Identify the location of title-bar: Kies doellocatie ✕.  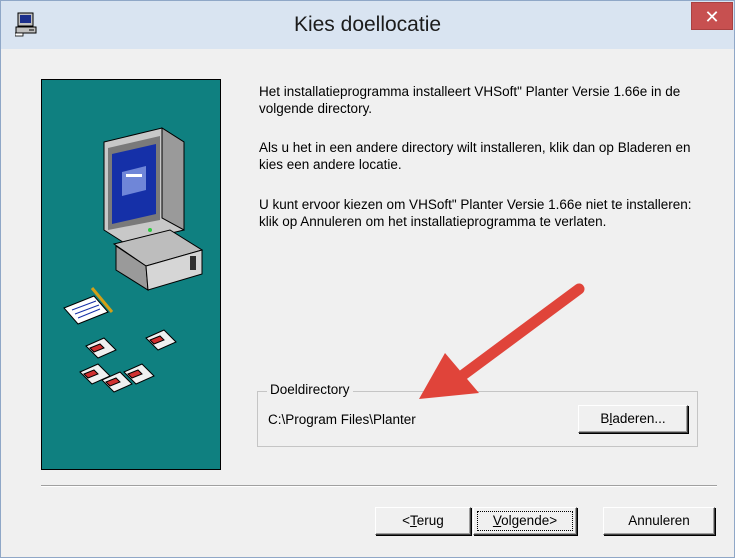
(367, 25).